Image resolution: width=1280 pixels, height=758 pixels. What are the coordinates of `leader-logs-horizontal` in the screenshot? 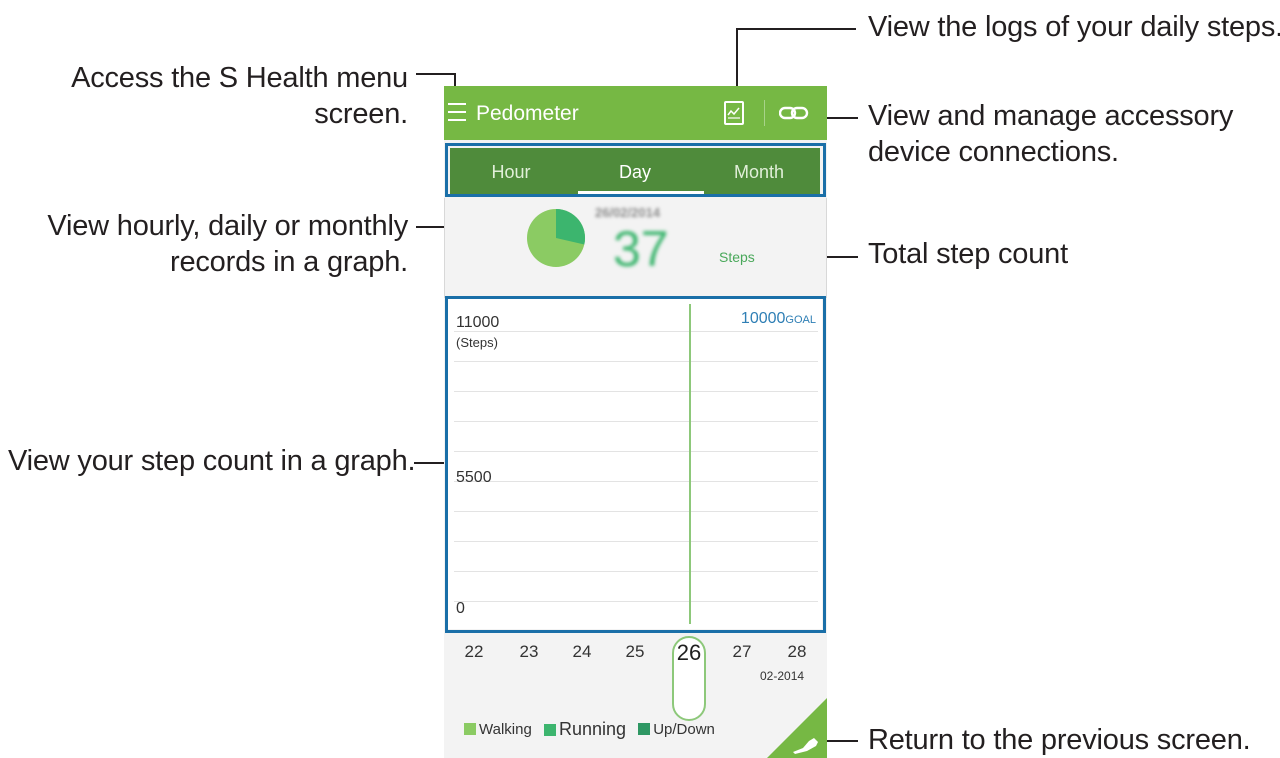 It's located at (796, 29).